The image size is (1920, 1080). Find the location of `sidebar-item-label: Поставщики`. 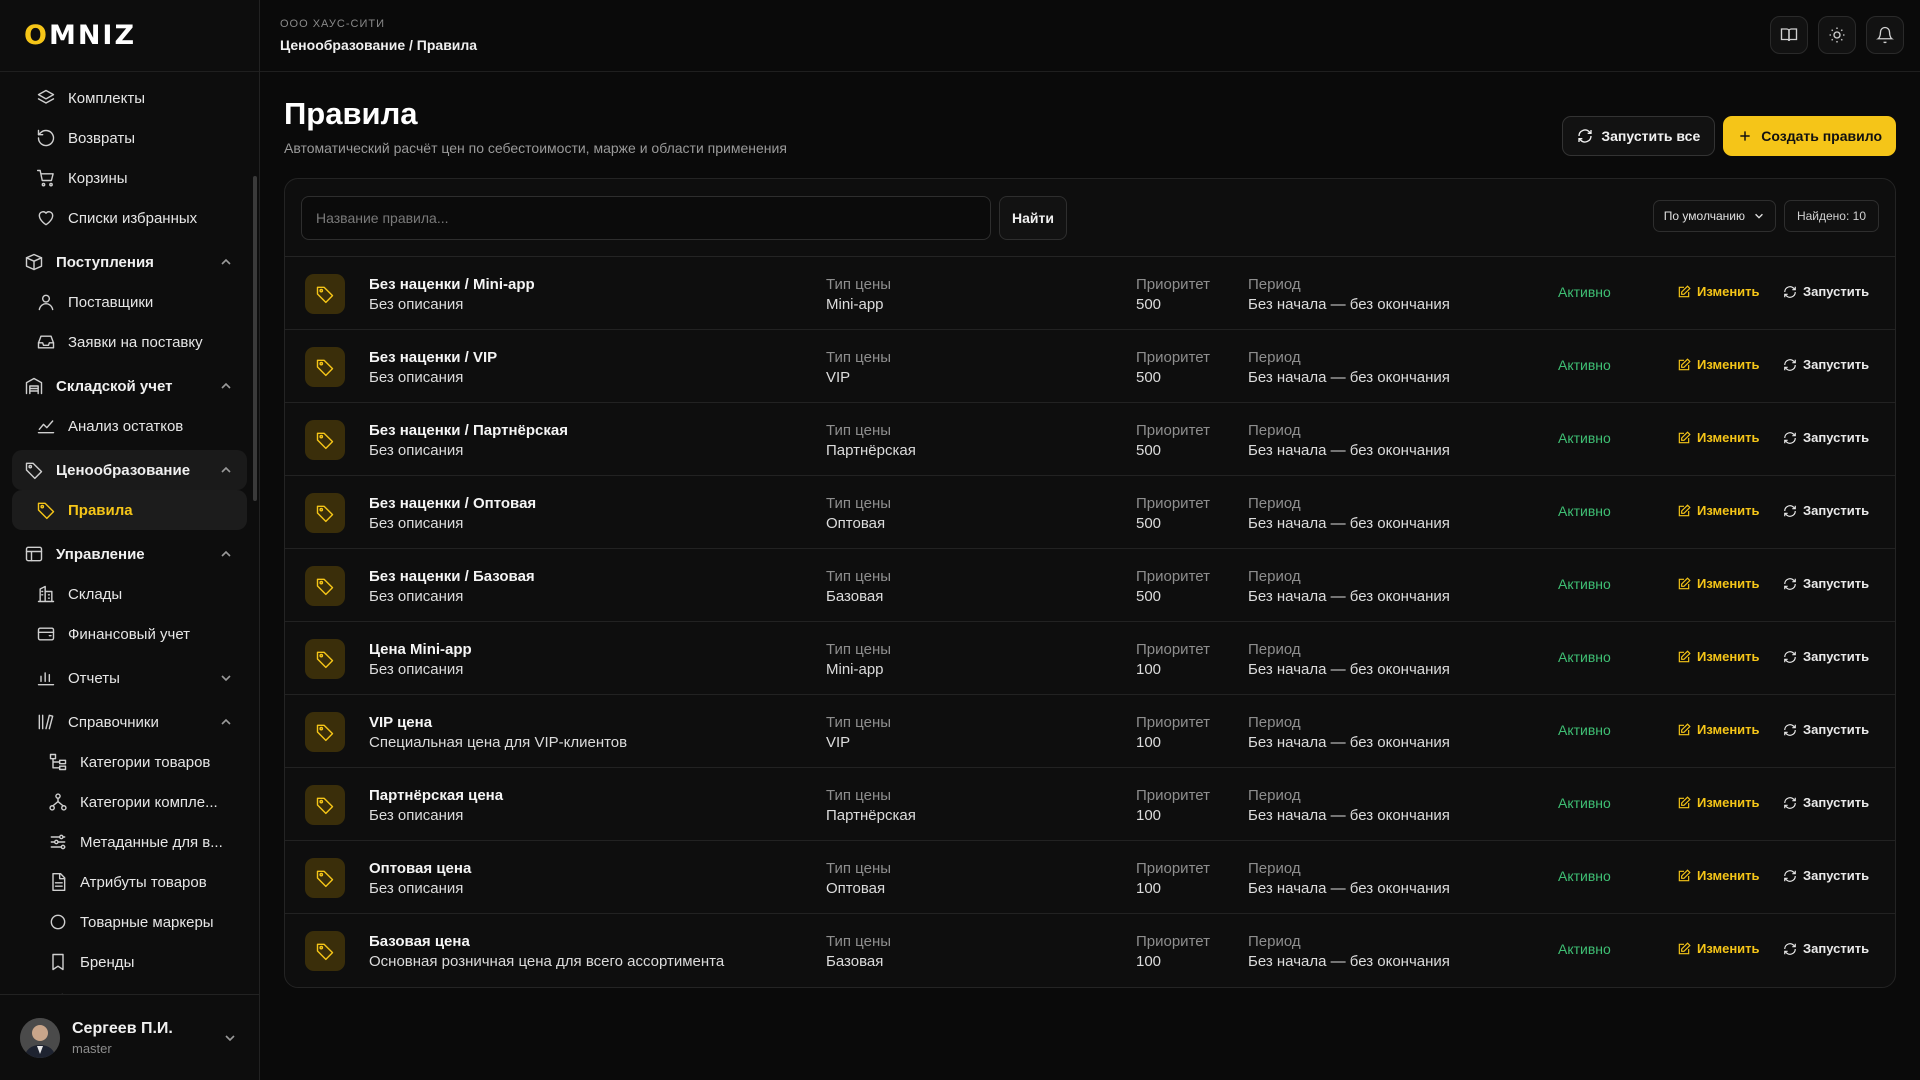

sidebar-item-label: Поставщики is located at coordinates (111, 302).